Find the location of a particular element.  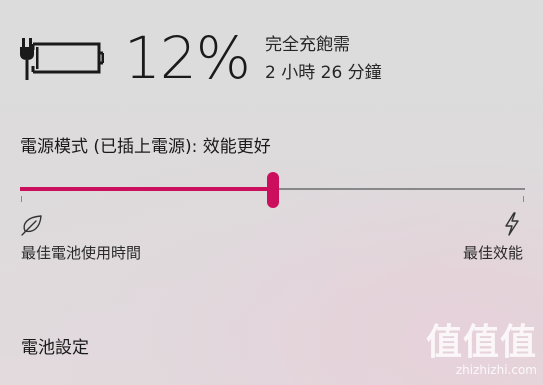

battery-charging-icon is located at coordinates (62, 59).